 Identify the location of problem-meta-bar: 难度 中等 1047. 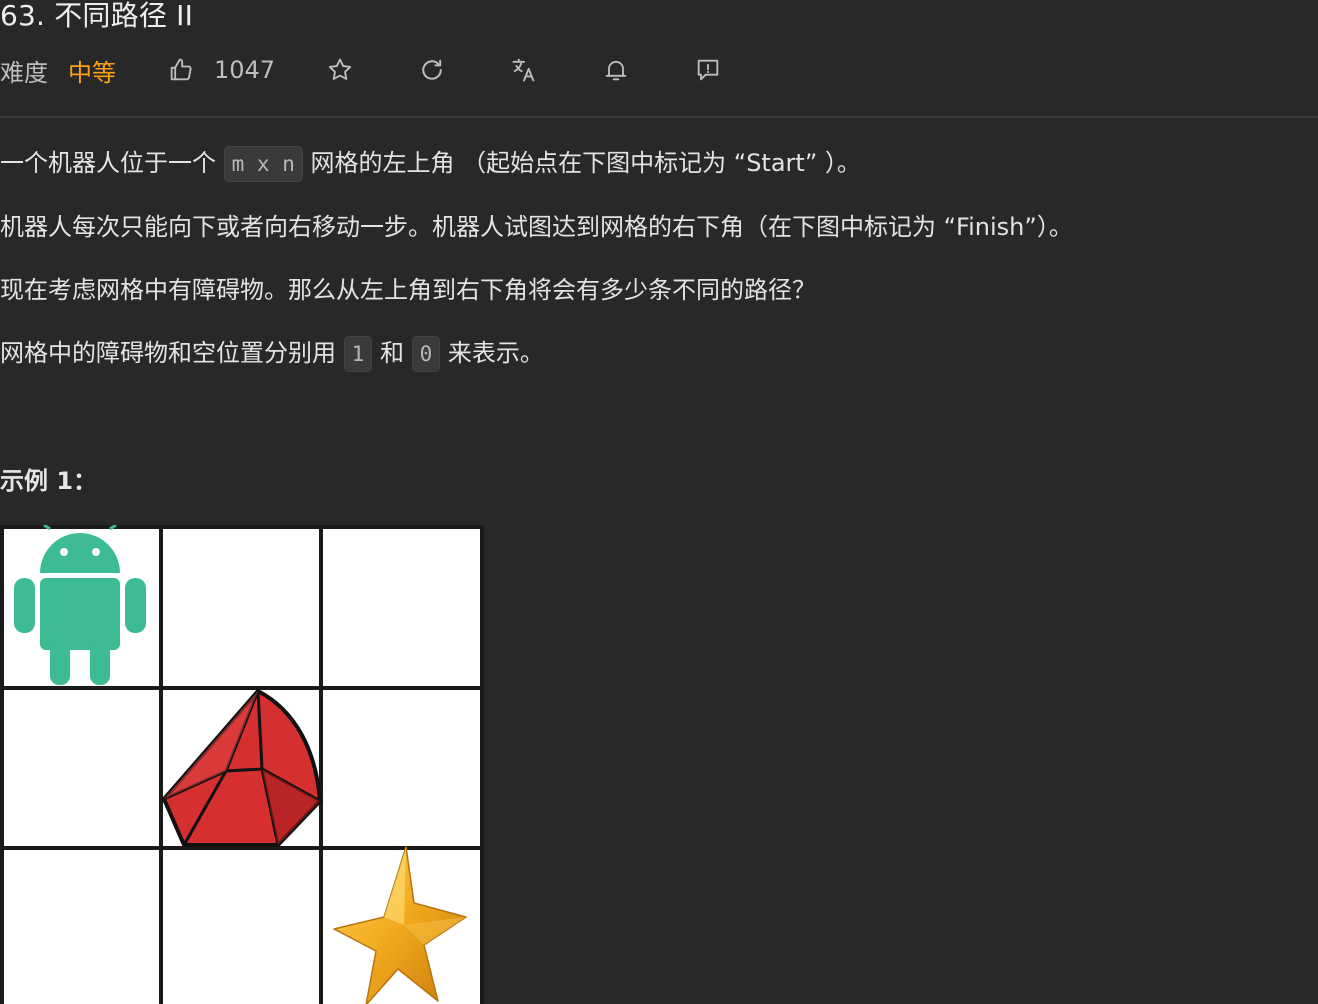
(361, 70).